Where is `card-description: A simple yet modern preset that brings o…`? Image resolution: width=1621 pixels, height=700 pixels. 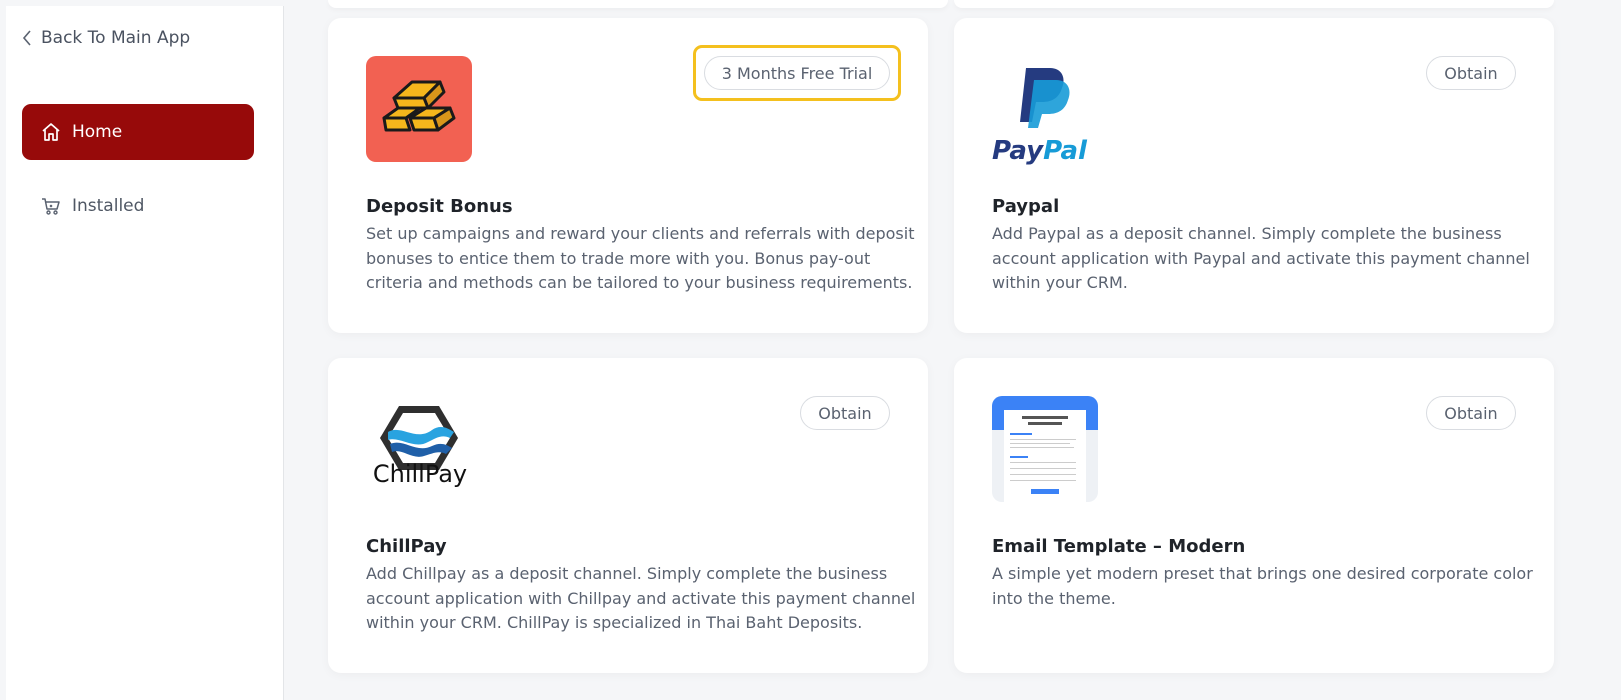 card-description: A simple yet modern preset that brings o… is located at coordinates (1262, 586).